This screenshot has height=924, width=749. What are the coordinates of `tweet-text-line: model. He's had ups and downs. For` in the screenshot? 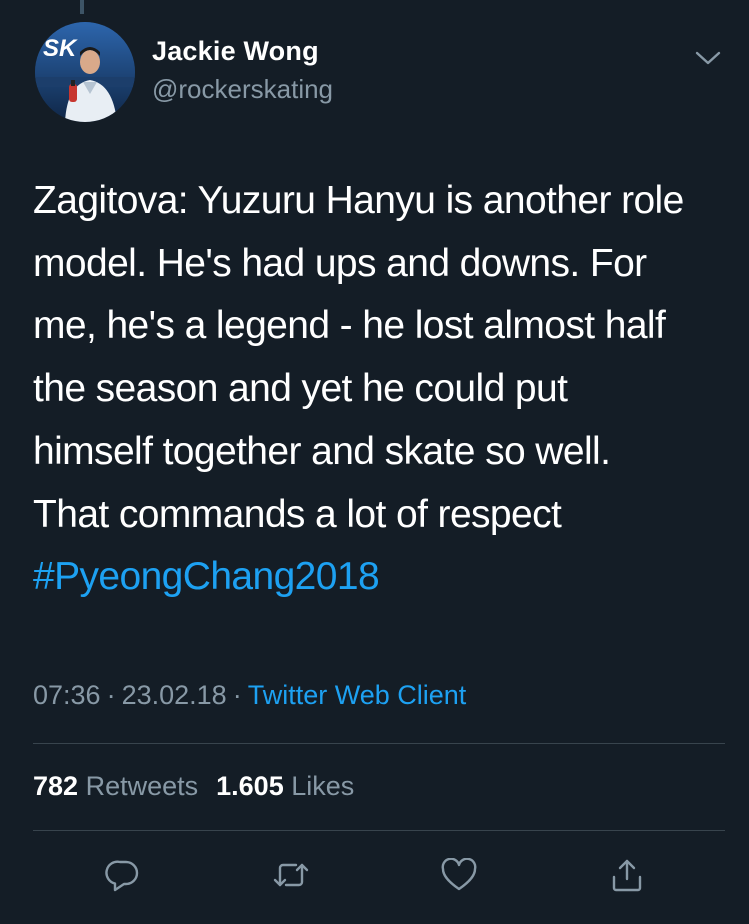 It's located at (340, 263).